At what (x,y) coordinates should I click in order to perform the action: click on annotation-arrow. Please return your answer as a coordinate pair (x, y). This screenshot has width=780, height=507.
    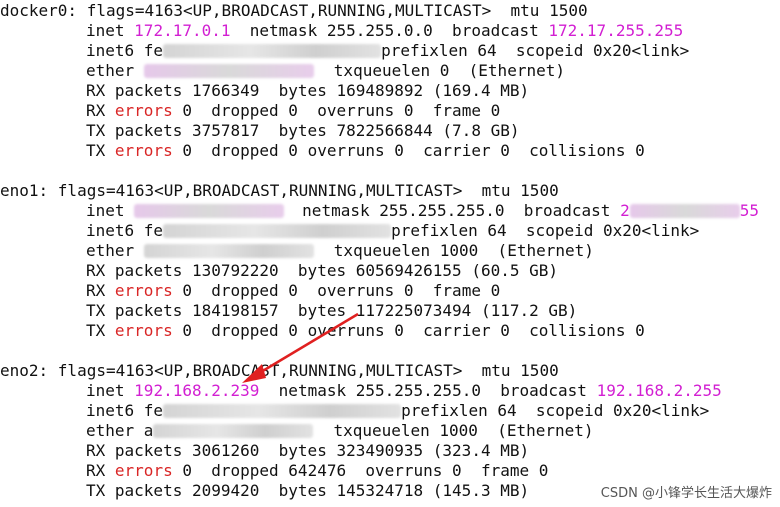
    Looking at the image, I should click on (300, 347).